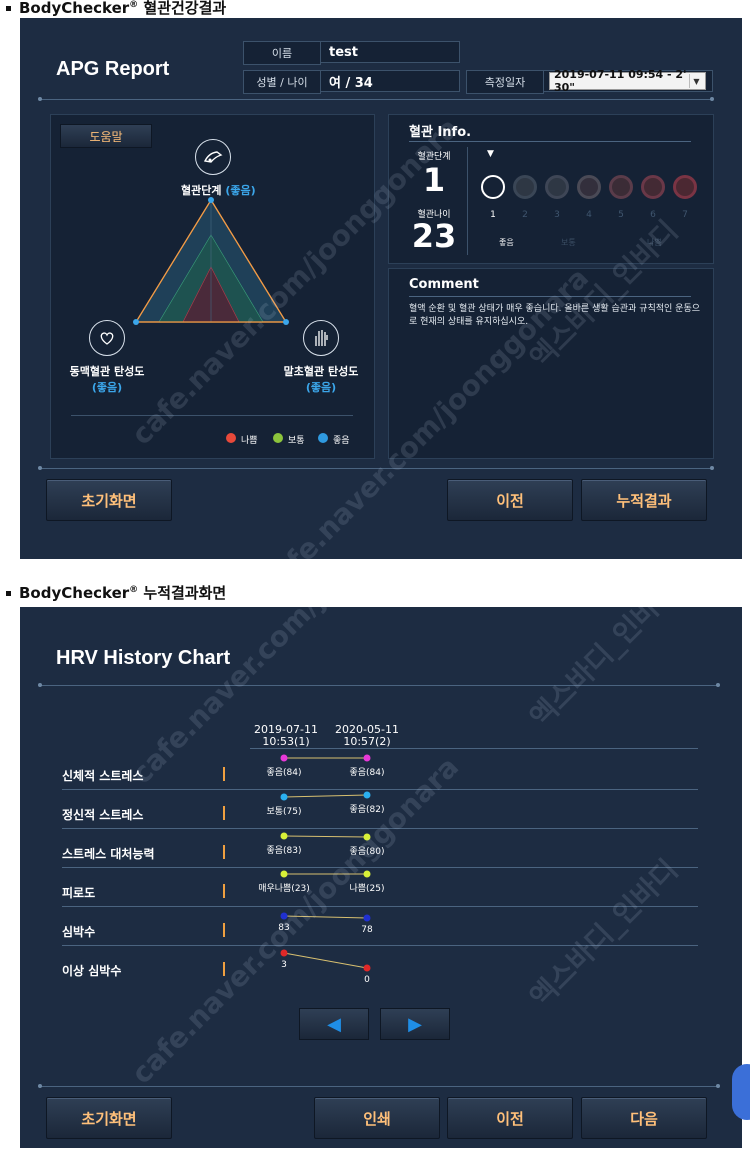  I want to click on chevron-down-icon: ▼, so click(696, 81).